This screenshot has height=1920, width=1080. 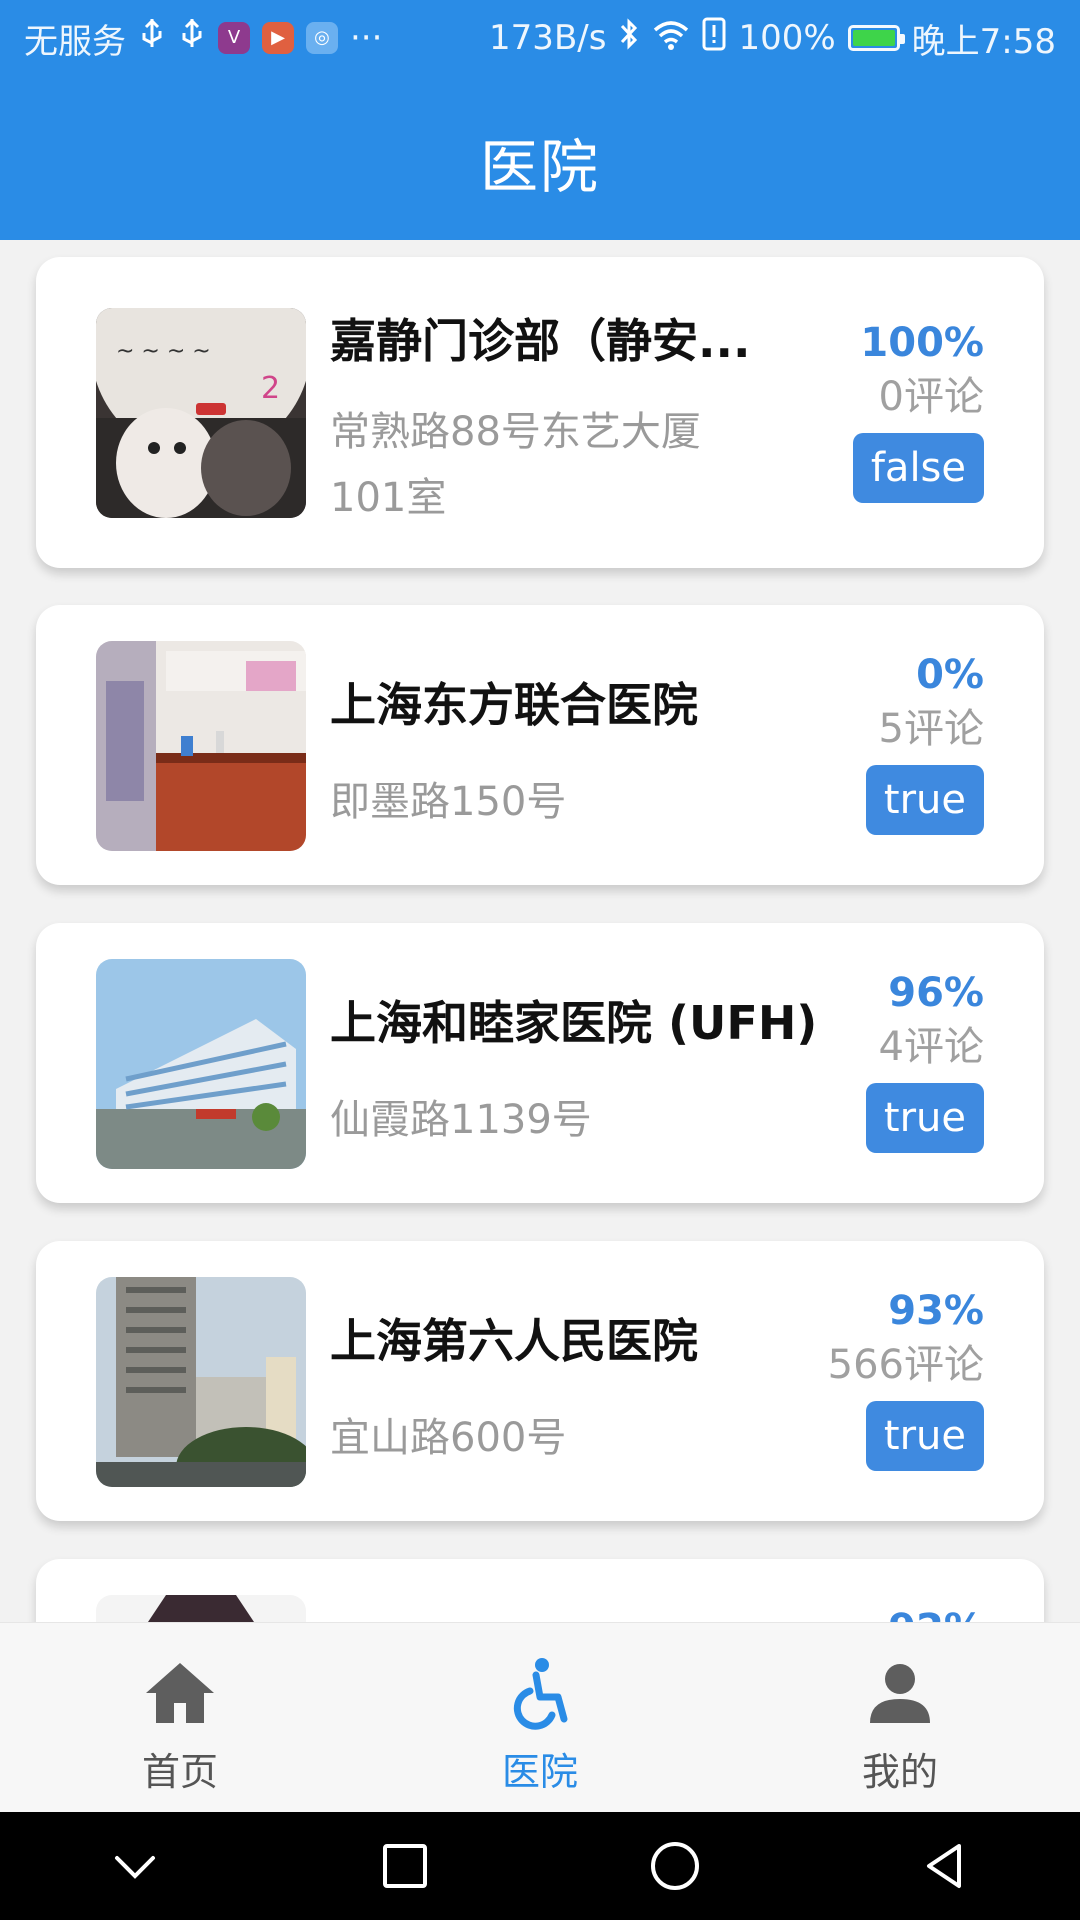 I want to click on hospital-name: 上海第六人民医院, so click(x=514, y=1341).